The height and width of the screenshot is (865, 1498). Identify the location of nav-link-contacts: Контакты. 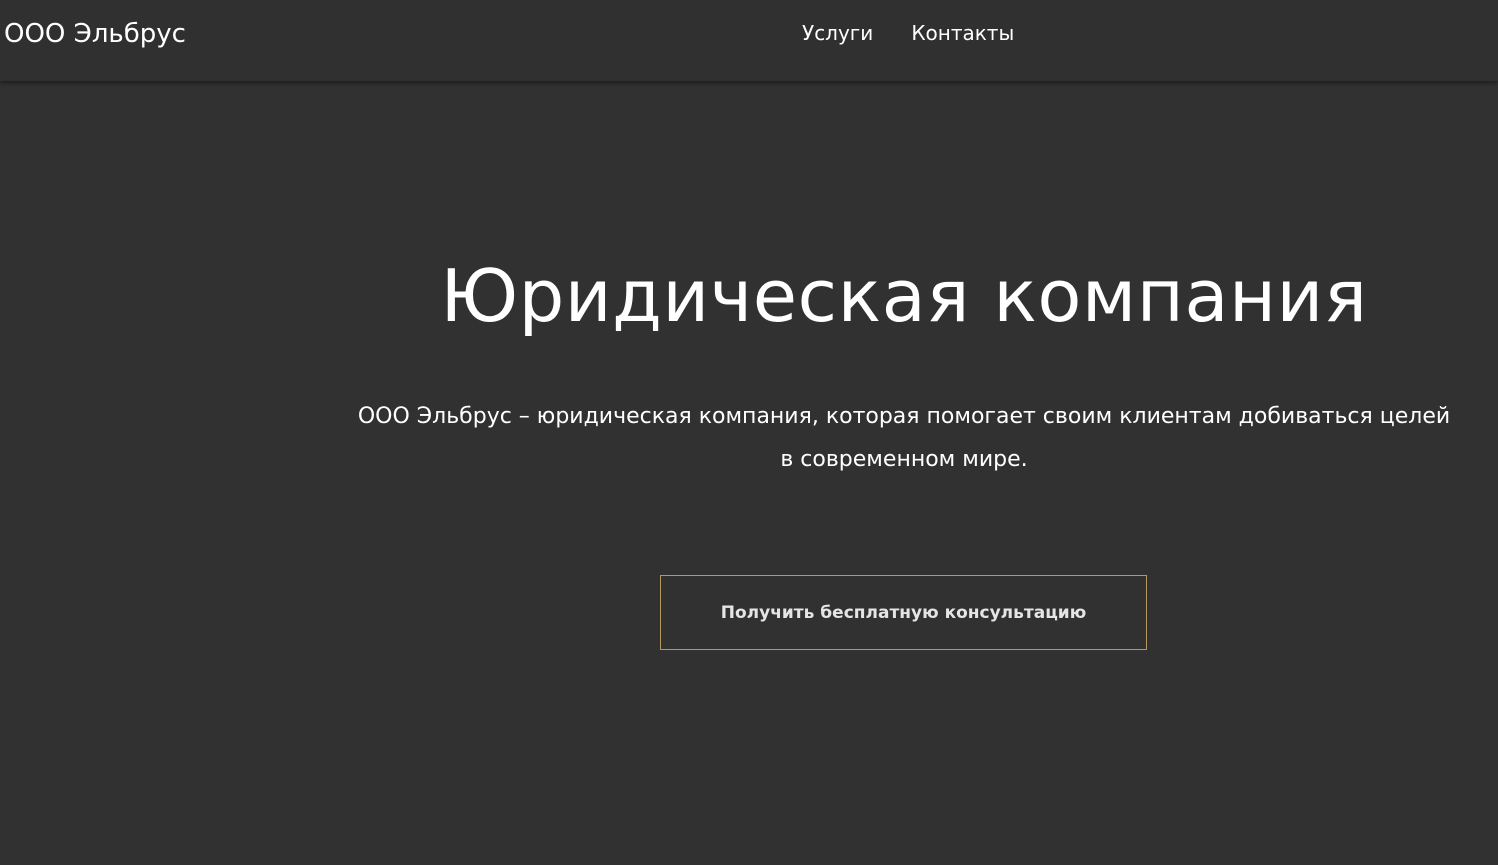
(962, 33).